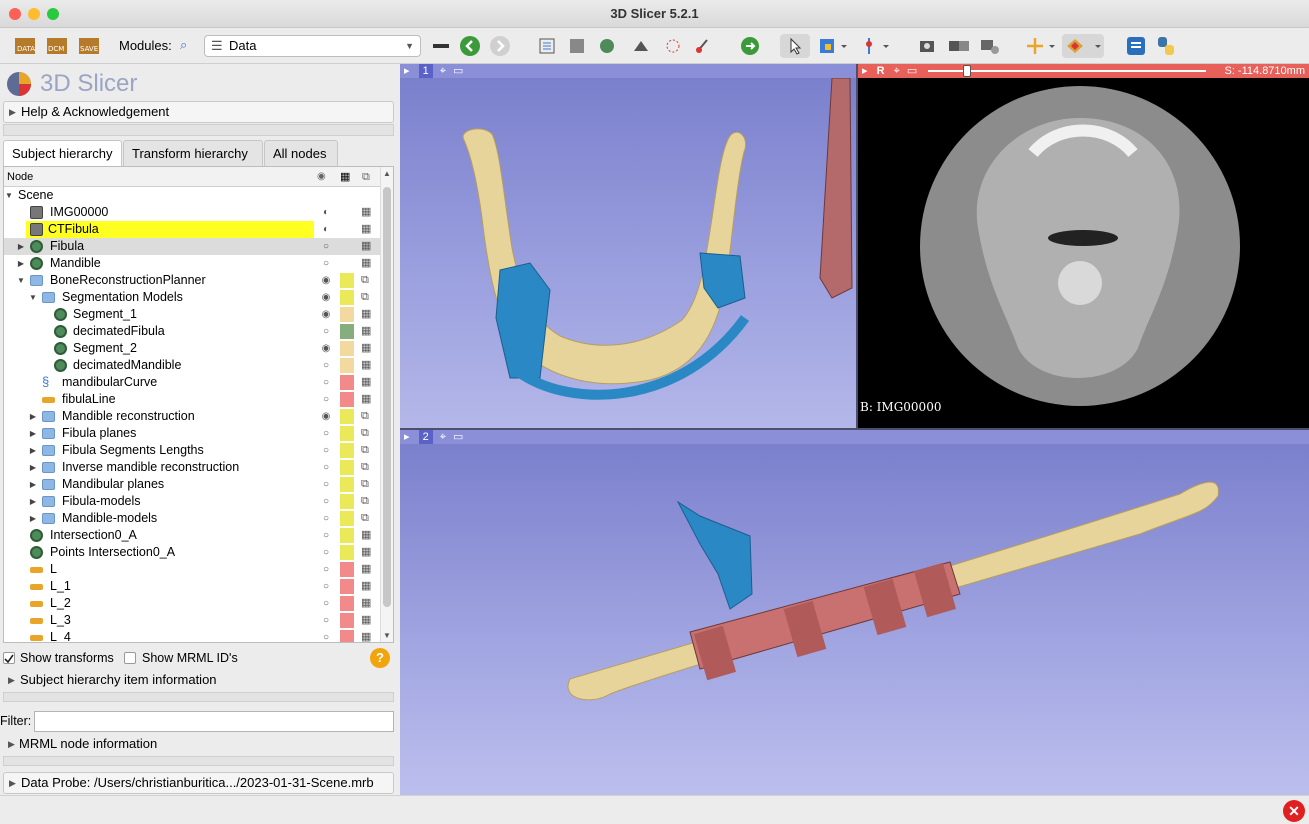 The image size is (1309, 824). What do you see at coordinates (854, 437) in the screenshot?
I see `view2-controller-bar: ▸ 2 ⌖ ▭` at bounding box center [854, 437].